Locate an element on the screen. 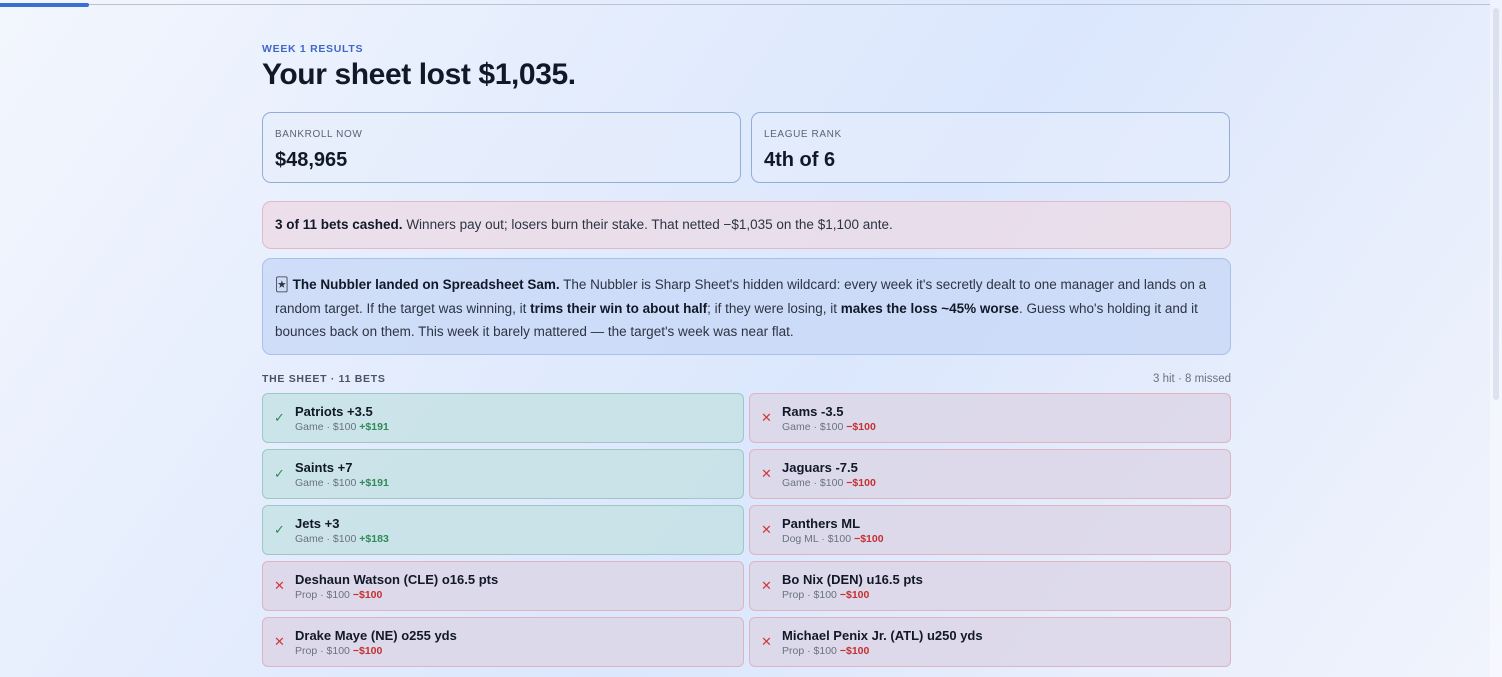 This screenshot has width=1502, height=677. bet-type-stake: Dog ML · $100 is located at coordinates (817, 539).